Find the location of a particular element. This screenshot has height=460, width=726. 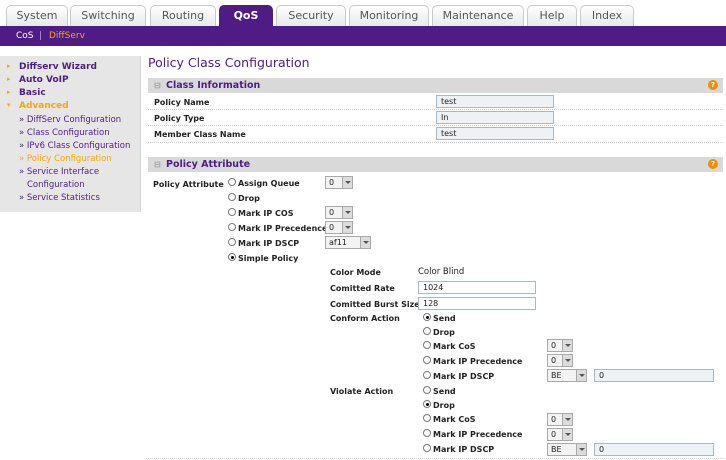

violate-mark-dscp-label: Mark IP DSCP is located at coordinates (464, 449).